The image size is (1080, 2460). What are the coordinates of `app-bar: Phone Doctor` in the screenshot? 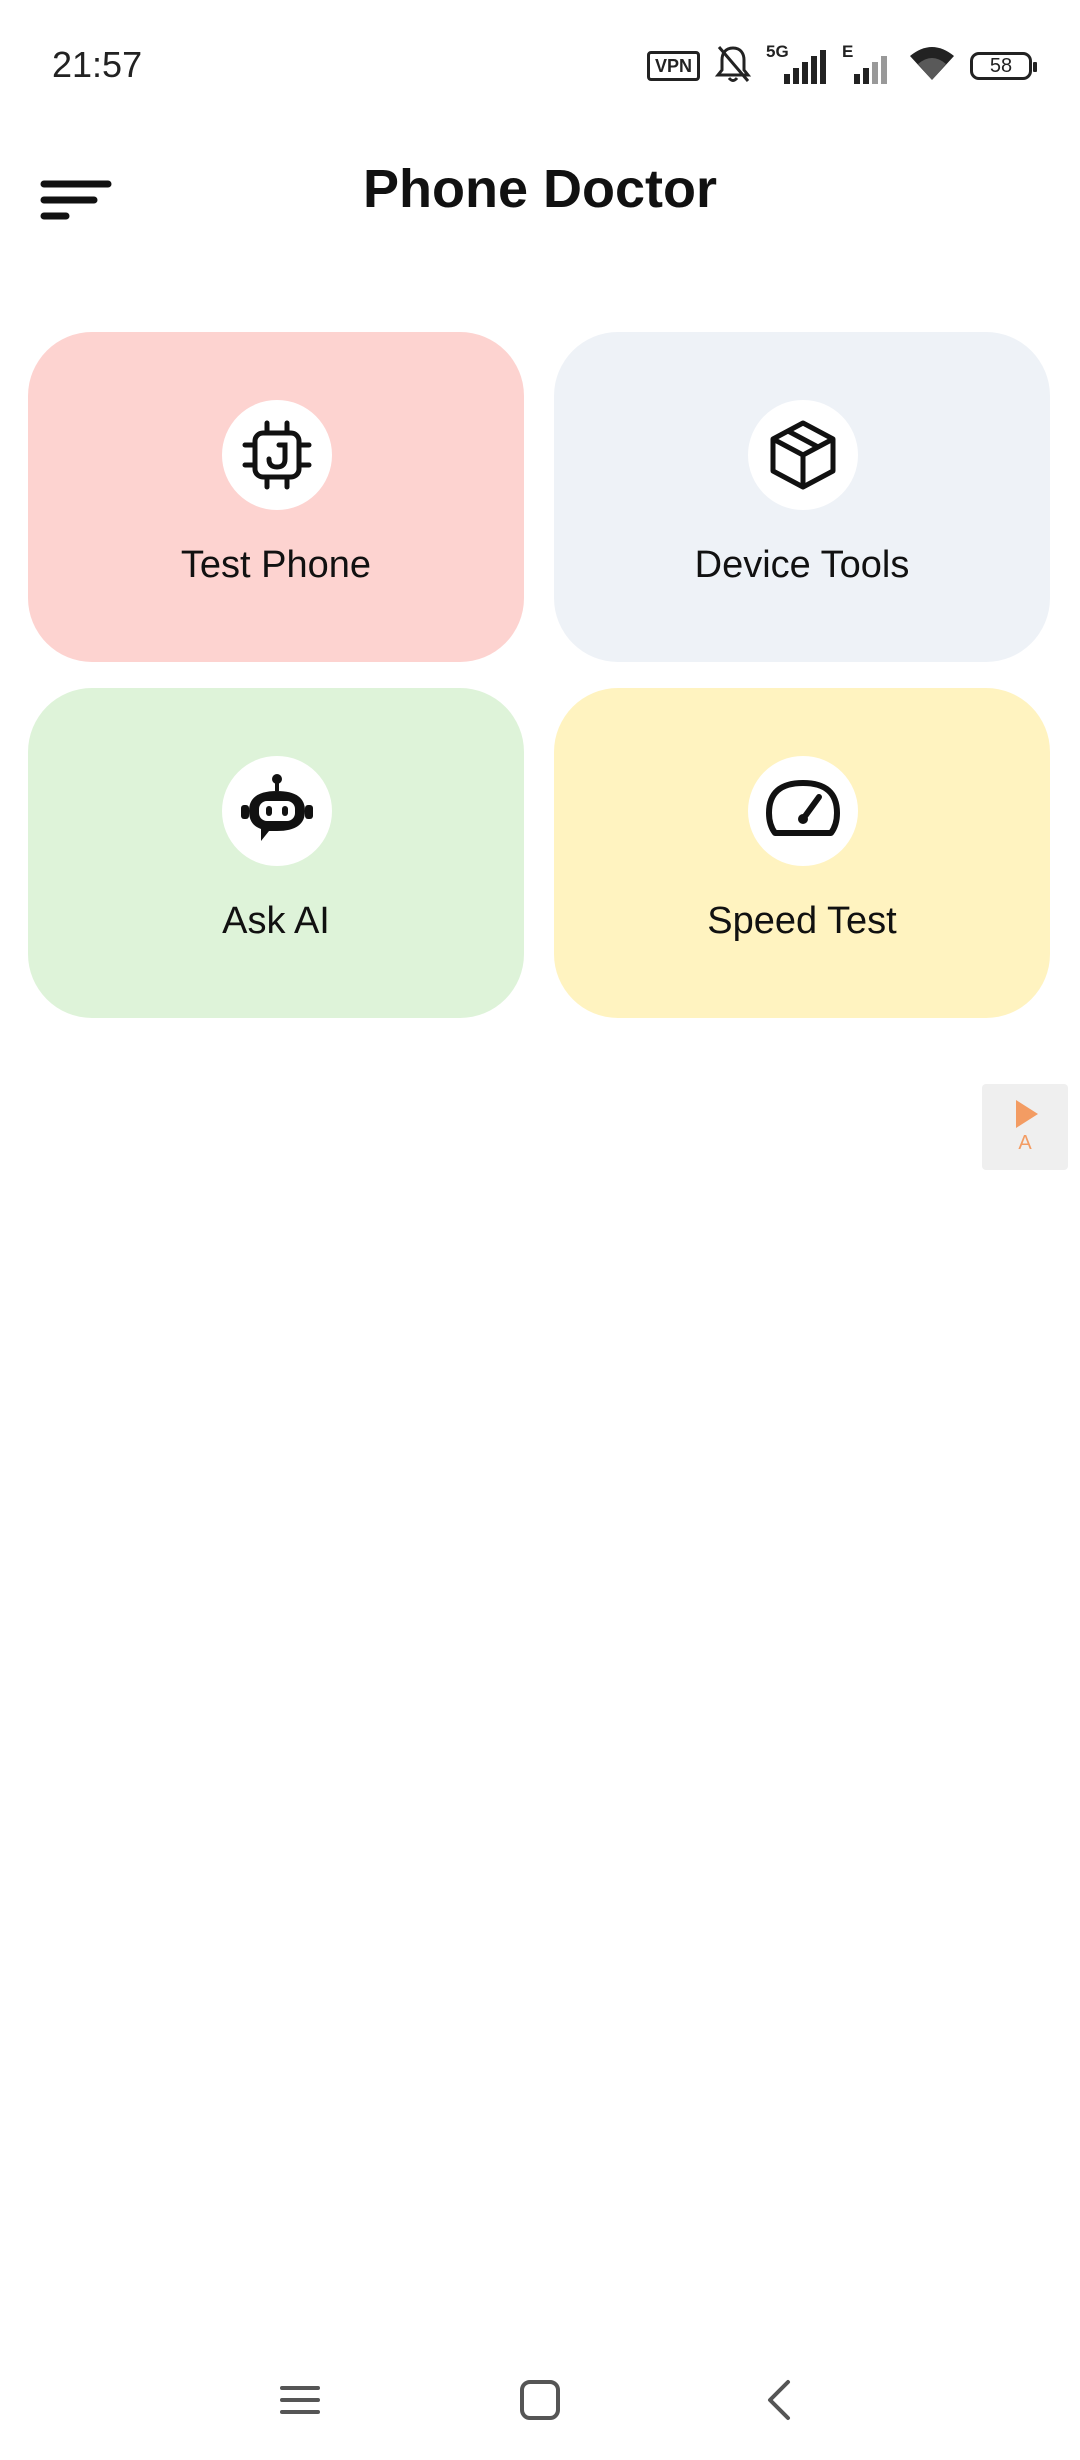 It's located at (540, 190).